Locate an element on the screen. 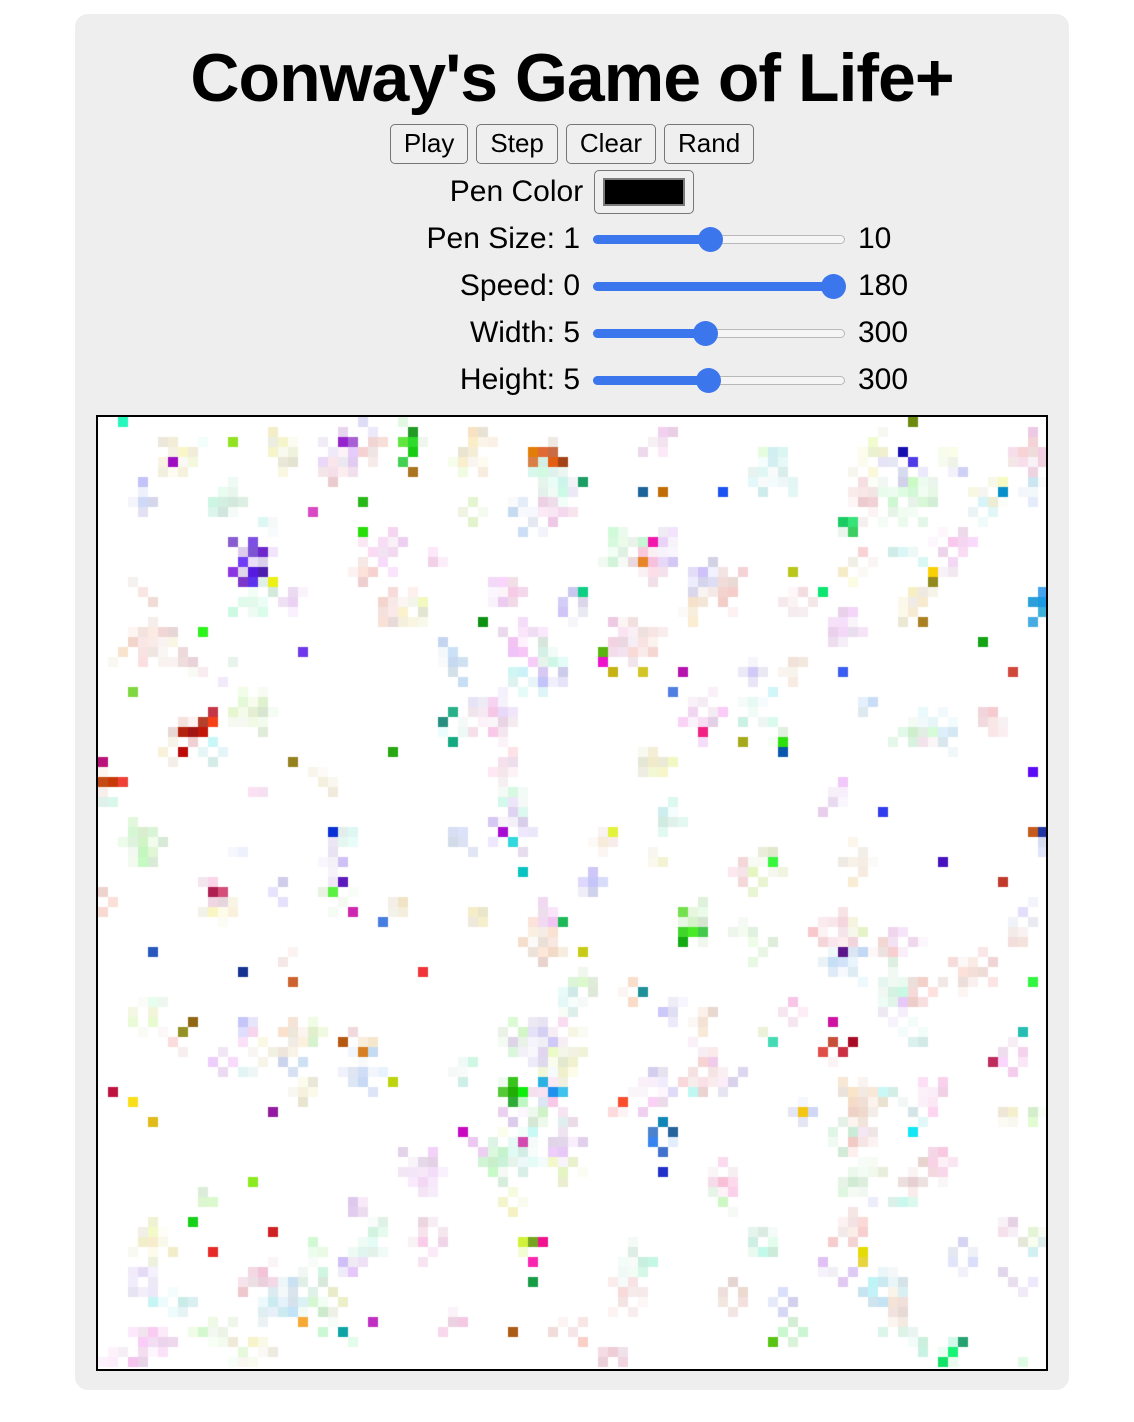 Image resolution: width=1134 pixels, height=1422 pixels. play-button: Play is located at coordinates (429, 144).